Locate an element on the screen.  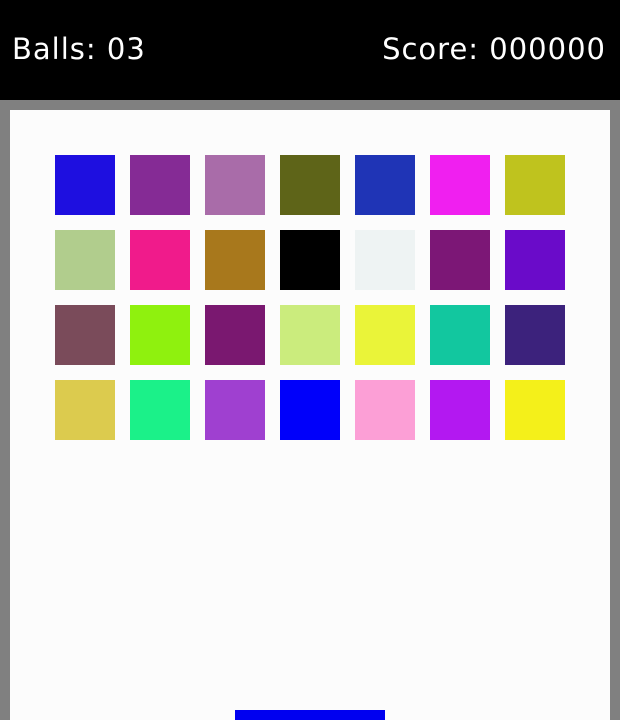
balls-value: 03 is located at coordinates (126, 49).